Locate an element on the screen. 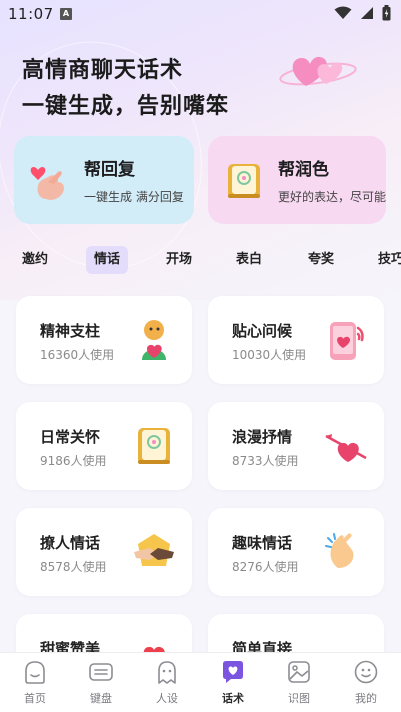  signal-icon is located at coordinates (367, 13).